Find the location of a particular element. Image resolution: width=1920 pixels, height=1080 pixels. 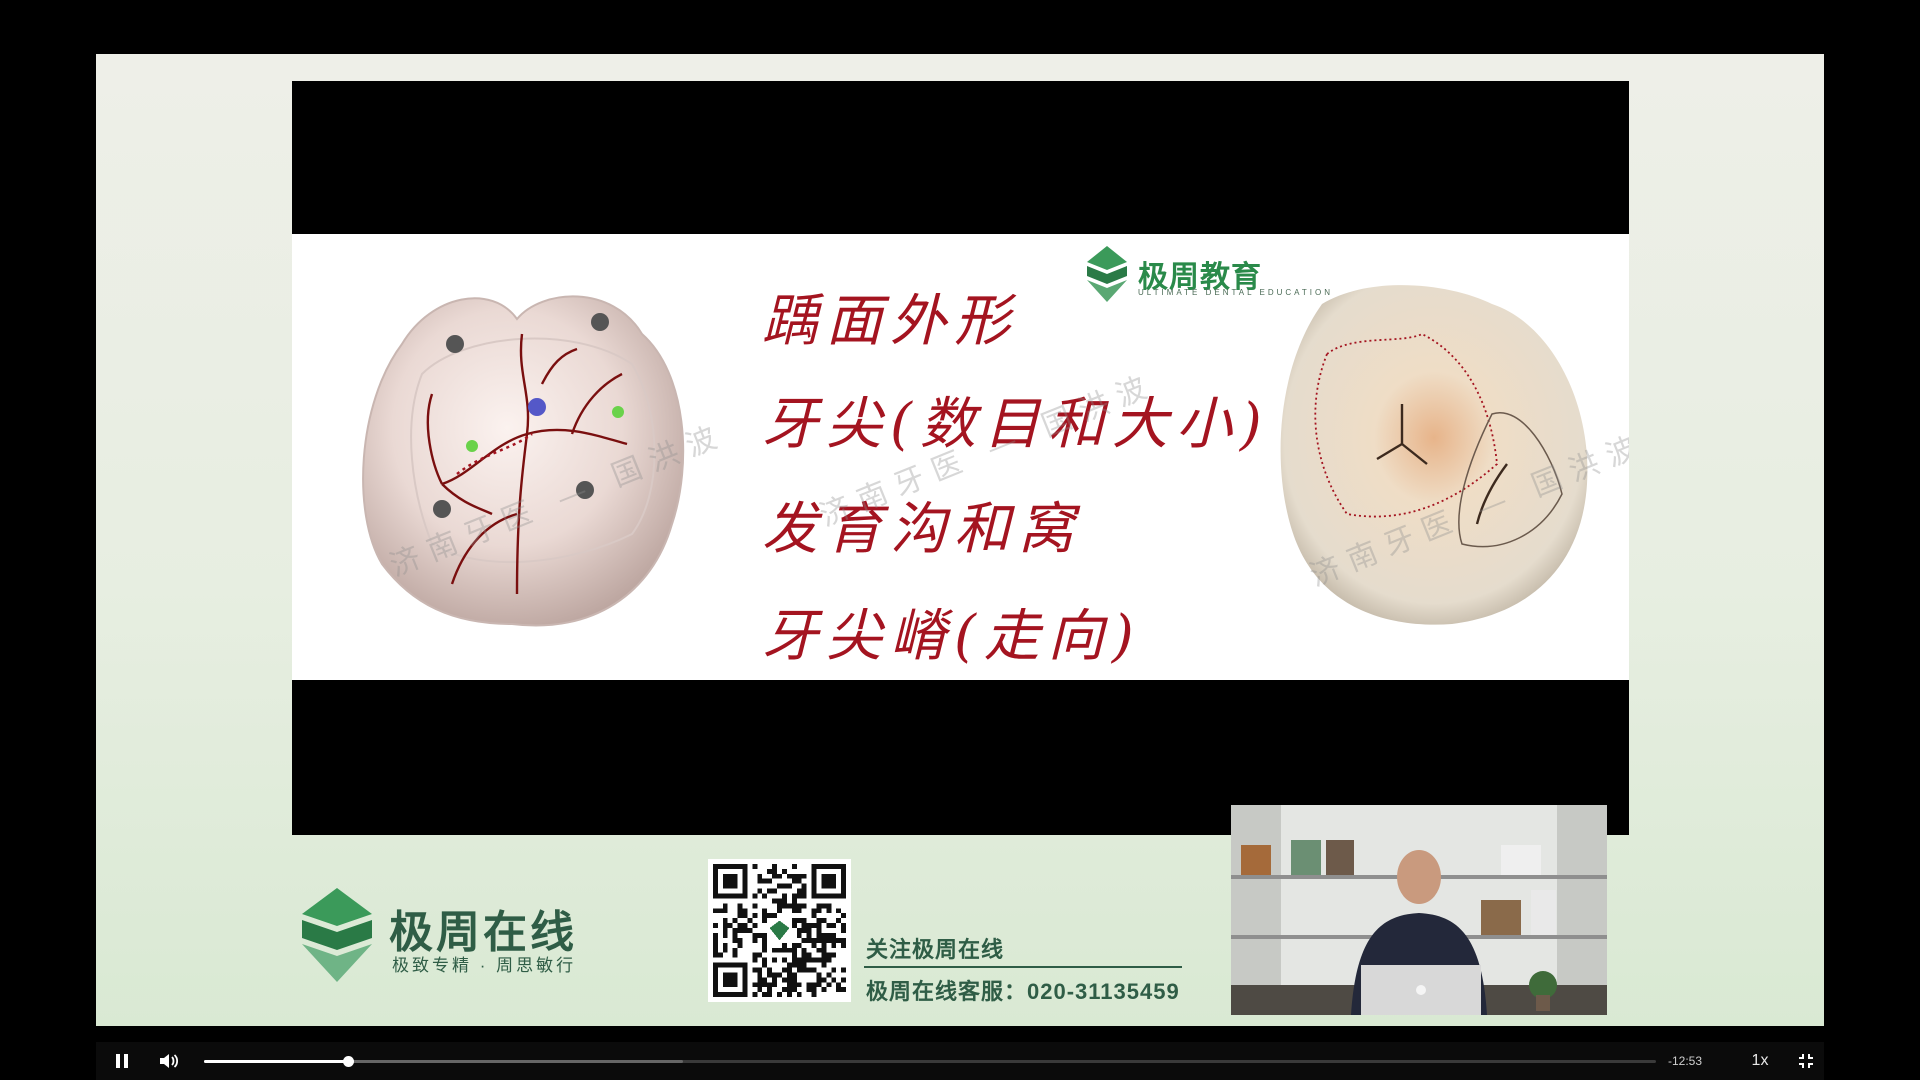

progress-played is located at coordinates (276, 1061).